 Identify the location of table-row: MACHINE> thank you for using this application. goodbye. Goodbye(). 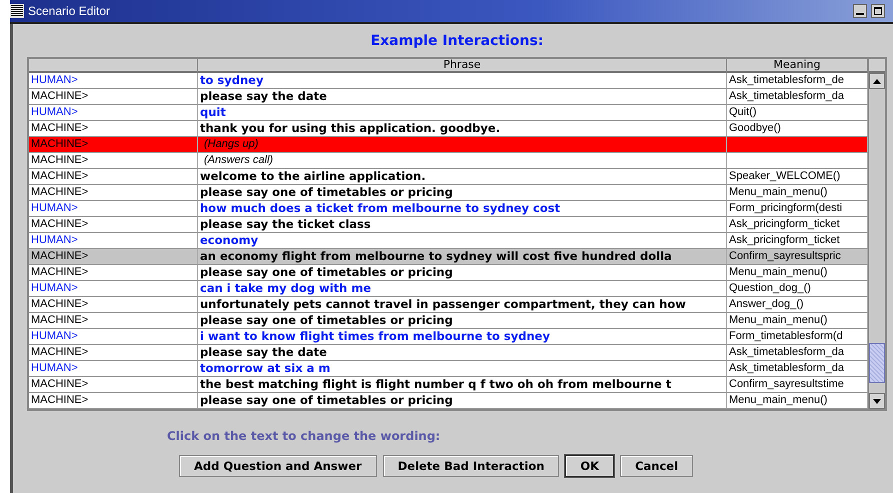
(448, 129).